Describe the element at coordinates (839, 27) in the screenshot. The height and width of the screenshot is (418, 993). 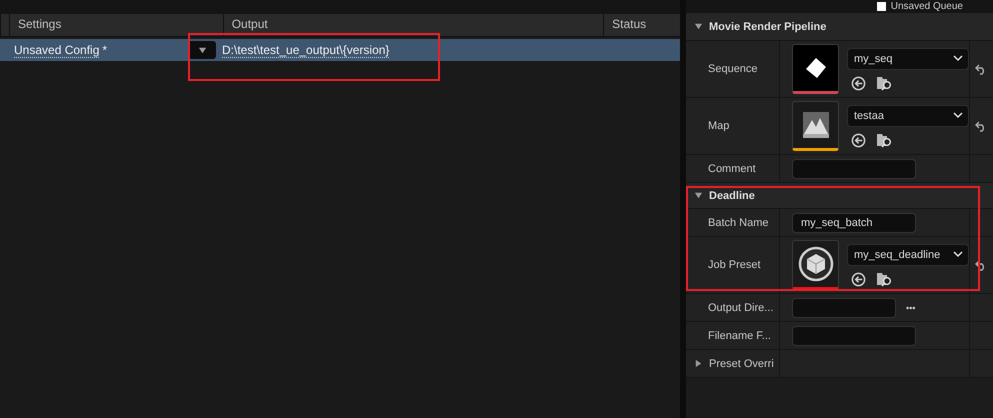
I see `section-header: Movie Render Pipeline` at that location.